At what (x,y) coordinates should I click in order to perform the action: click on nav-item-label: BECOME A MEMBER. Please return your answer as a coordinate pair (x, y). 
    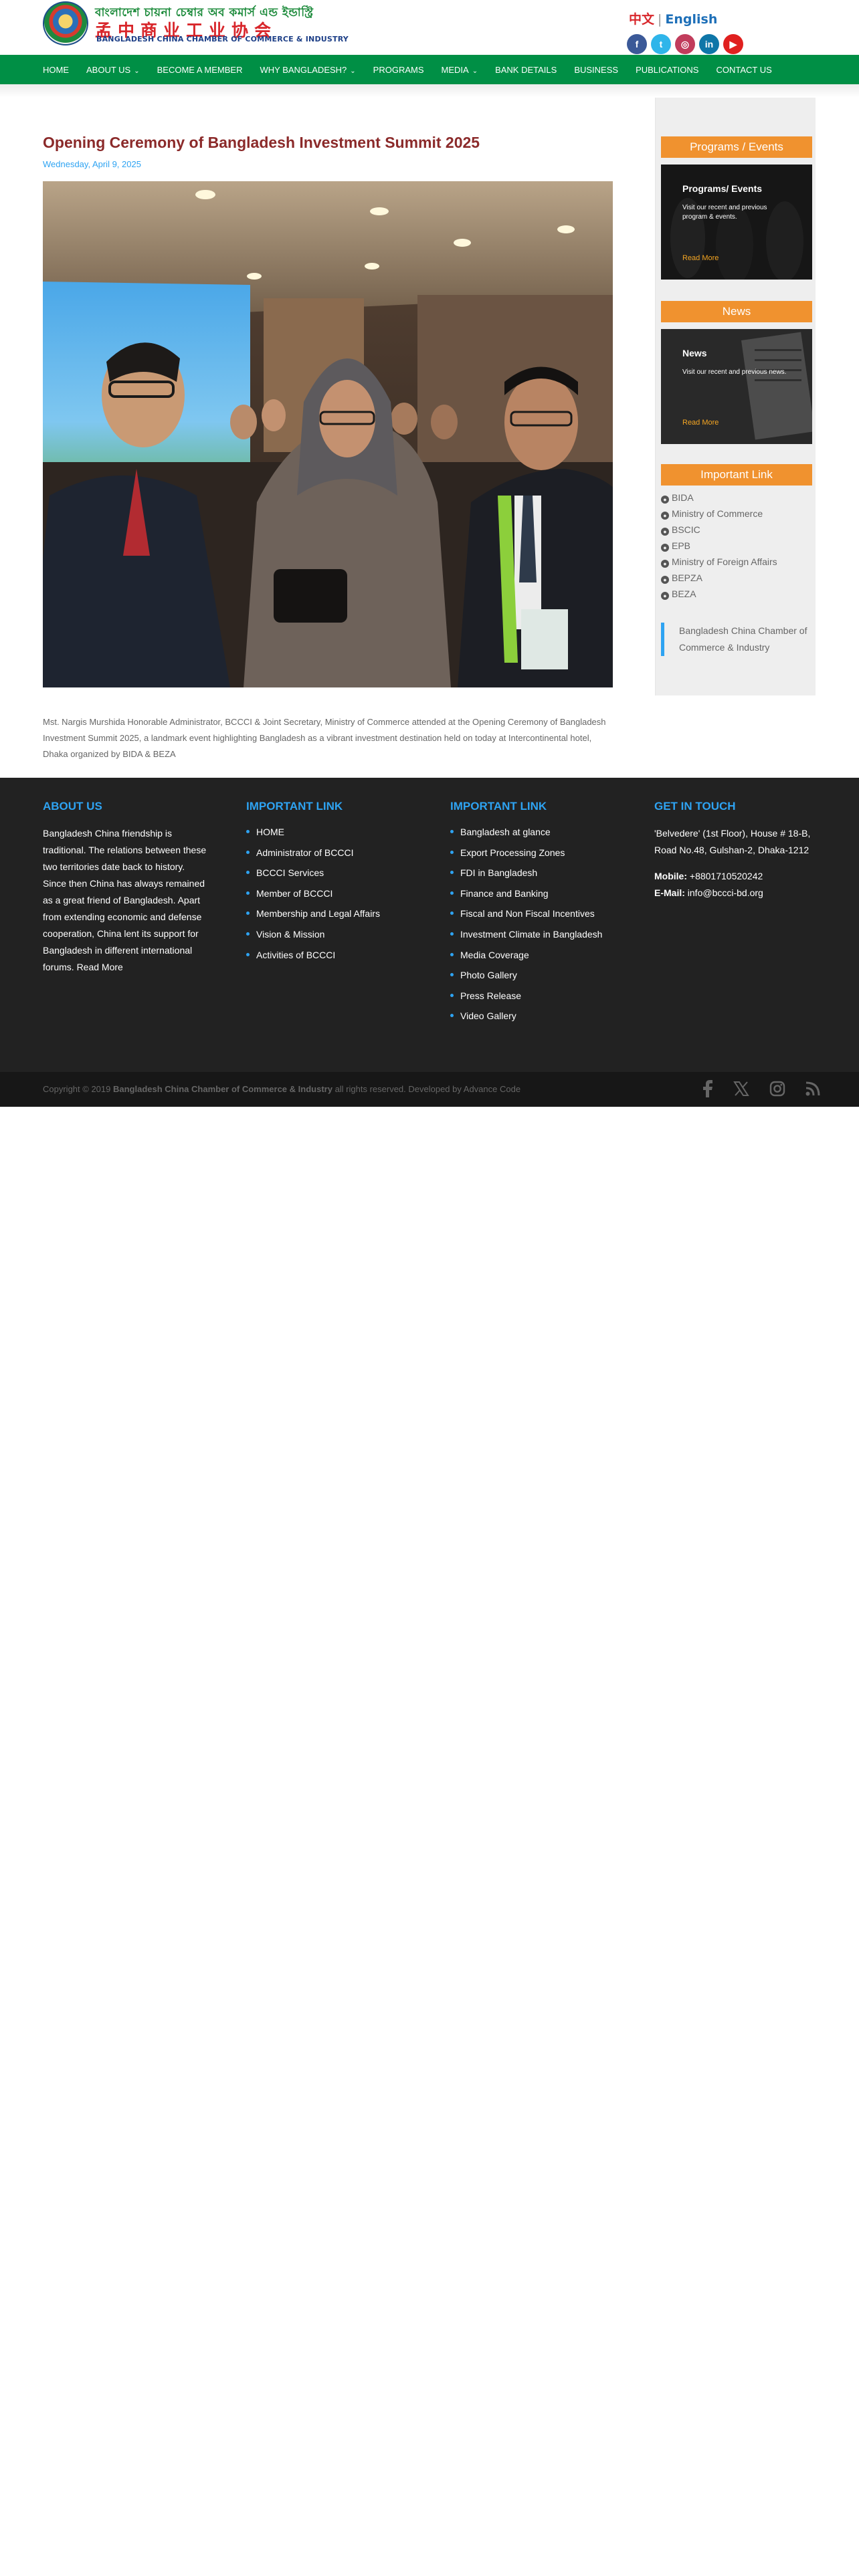
    Looking at the image, I should click on (200, 69).